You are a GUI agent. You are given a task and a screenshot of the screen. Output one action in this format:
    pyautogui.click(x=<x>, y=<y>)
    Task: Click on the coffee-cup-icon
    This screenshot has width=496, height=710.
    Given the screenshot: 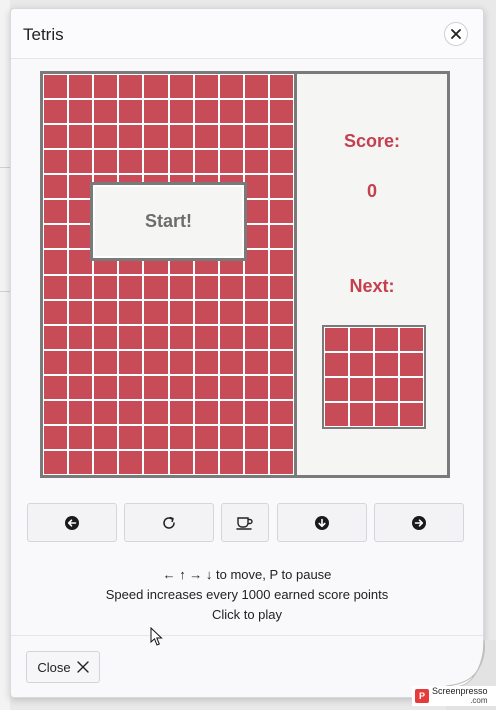 What is the action you would take?
    pyautogui.click(x=244, y=523)
    